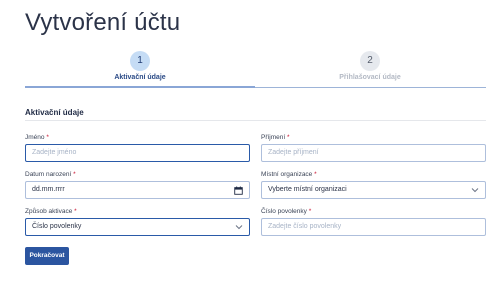 The image size is (500, 299). What do you see at coordinates (373, 227) in the screenshot?
I see `permit-number-input: Zadejte číslo povolenky` at bounding box center [373, 227].